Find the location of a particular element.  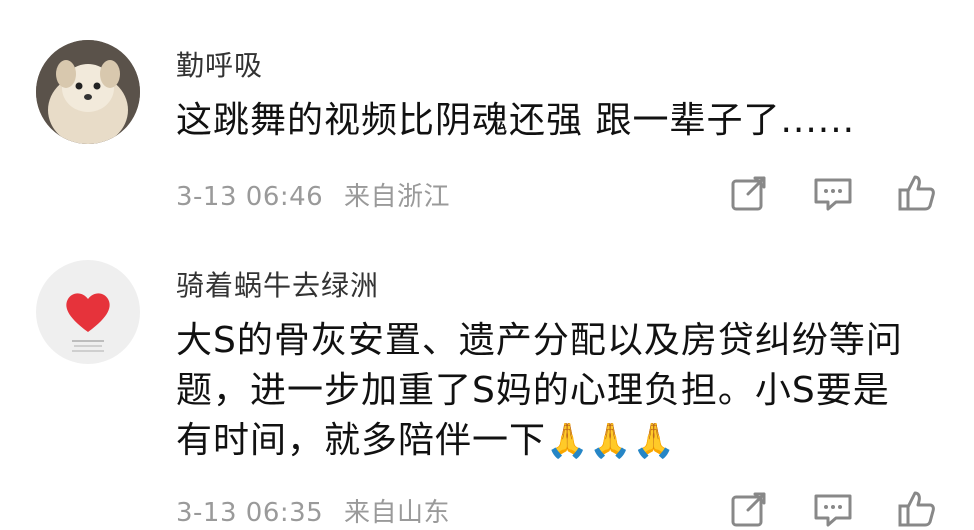

comment-meta: 3-13 06:35 来自山东 is located at coordinates (319, 510).